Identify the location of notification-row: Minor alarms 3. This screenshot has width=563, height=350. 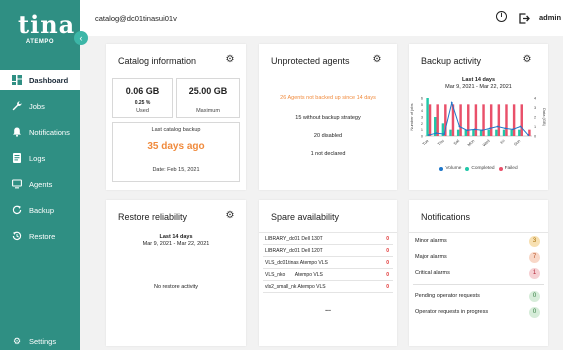
(478, 242).